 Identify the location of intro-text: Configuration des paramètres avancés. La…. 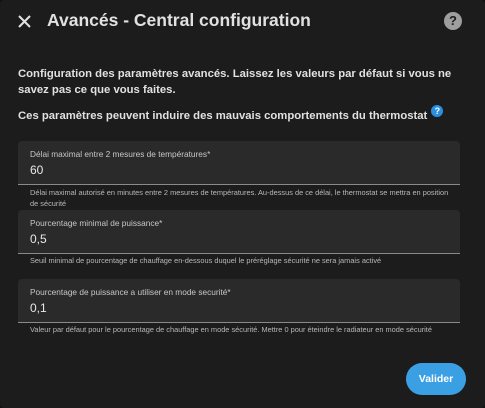
(235, 82).